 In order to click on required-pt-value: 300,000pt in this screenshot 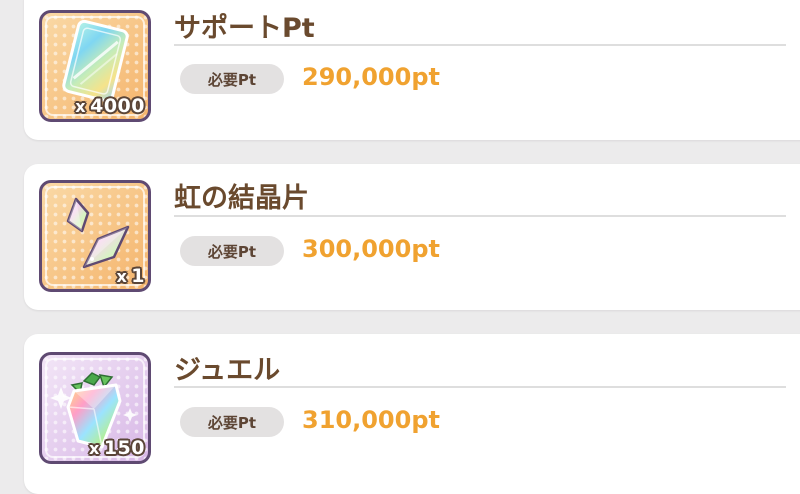, I will do `click(371, 249)`.